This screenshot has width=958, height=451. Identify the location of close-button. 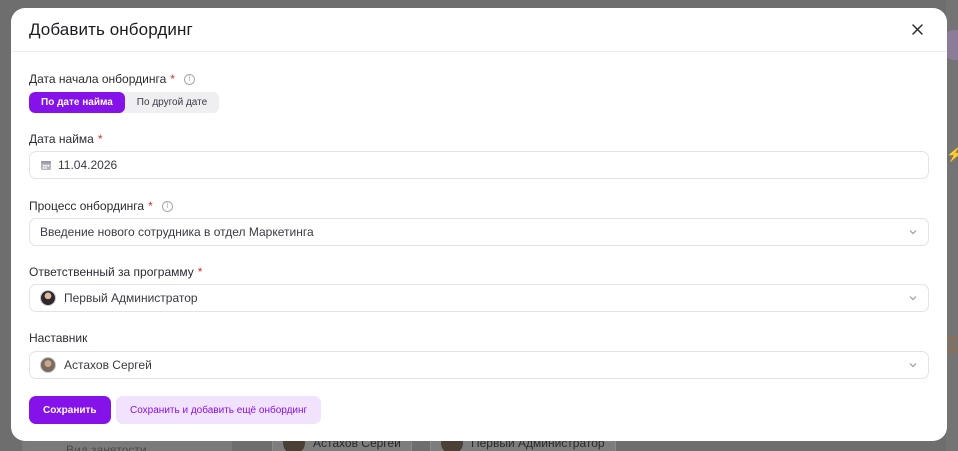
(917, 30).